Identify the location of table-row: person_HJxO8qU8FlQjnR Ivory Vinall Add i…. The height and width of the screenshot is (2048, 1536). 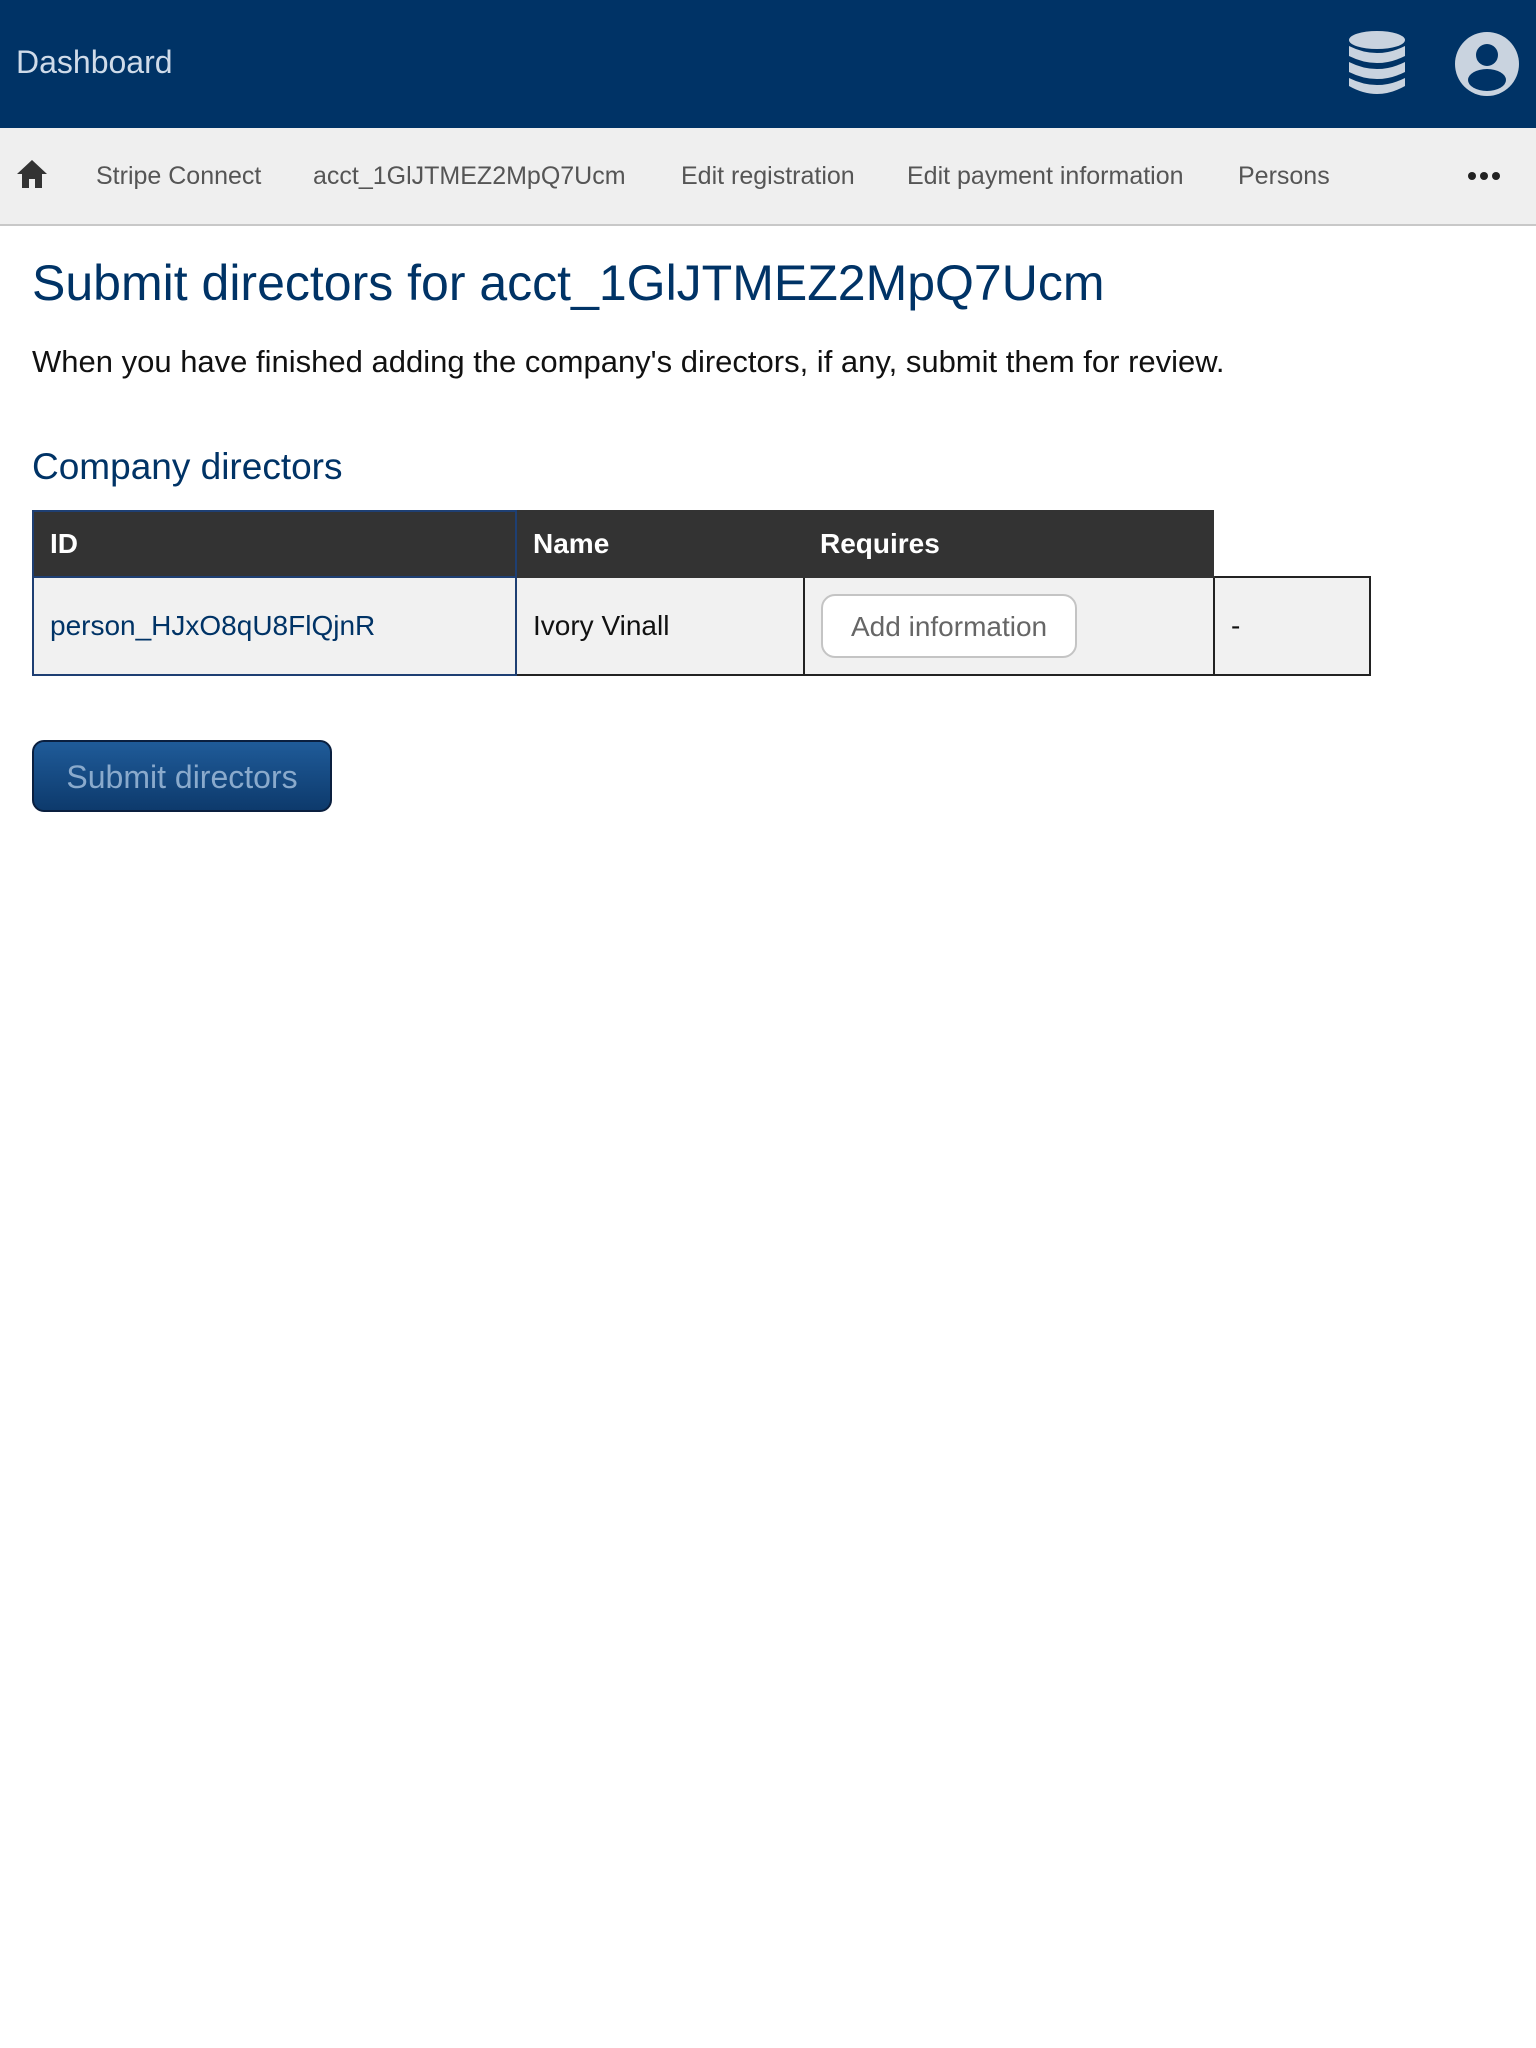
(701, 626).